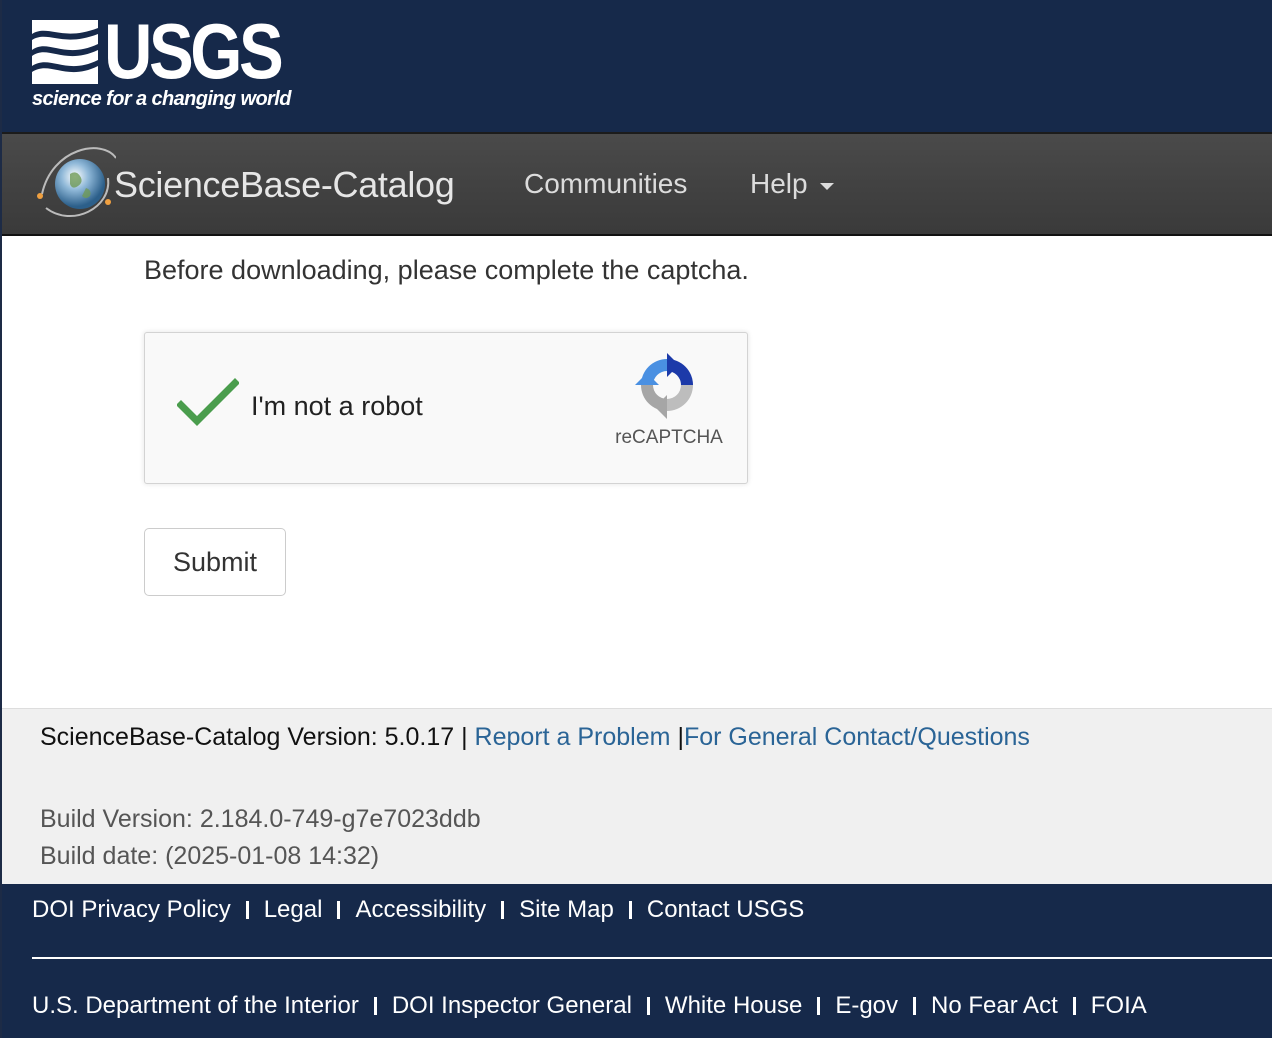 Image resolution: width=1272 pixels, height=1038 pixels. I want to click on recaptcha-logo-icon, so click(664, 386).